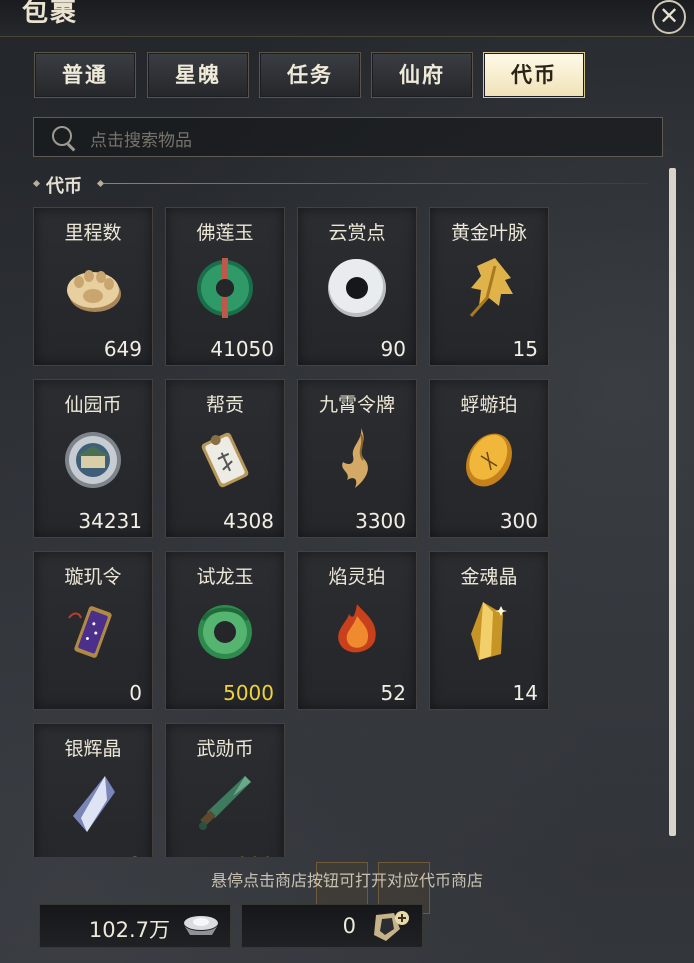 Image resolution: width=694 pixels, height=963 pixels. I want to click on item-count: 13, so click(129, 855).